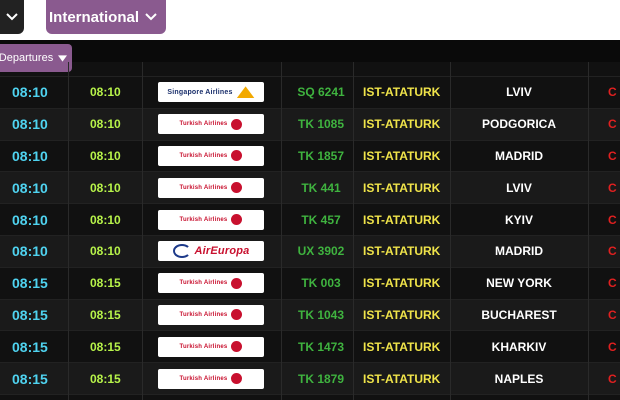 The image size is (620, 400). Describe the element at coordinates (321, 314) in the screenshot. I see `flight-number: TK 1043` at that location.